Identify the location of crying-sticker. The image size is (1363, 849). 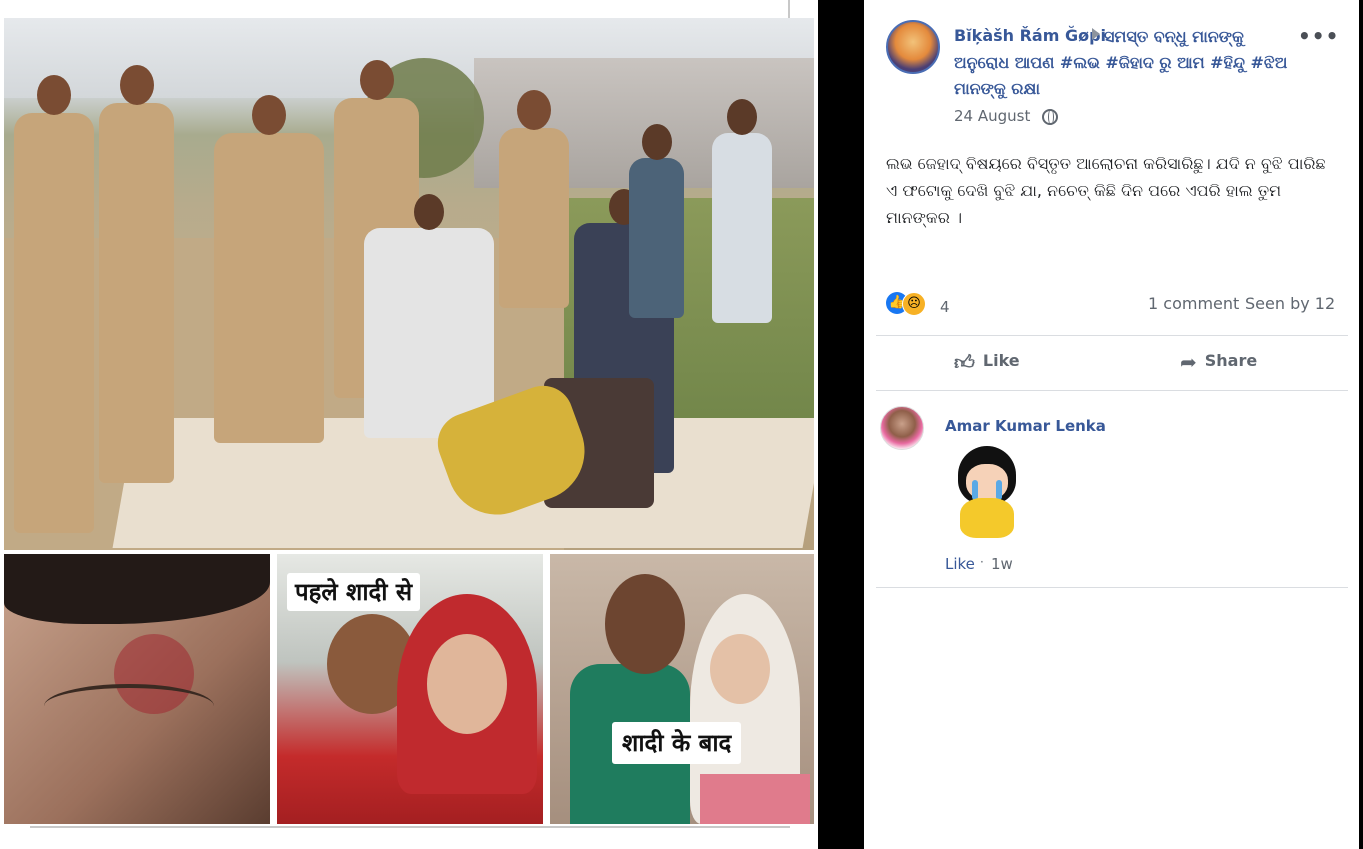
(988, 494).